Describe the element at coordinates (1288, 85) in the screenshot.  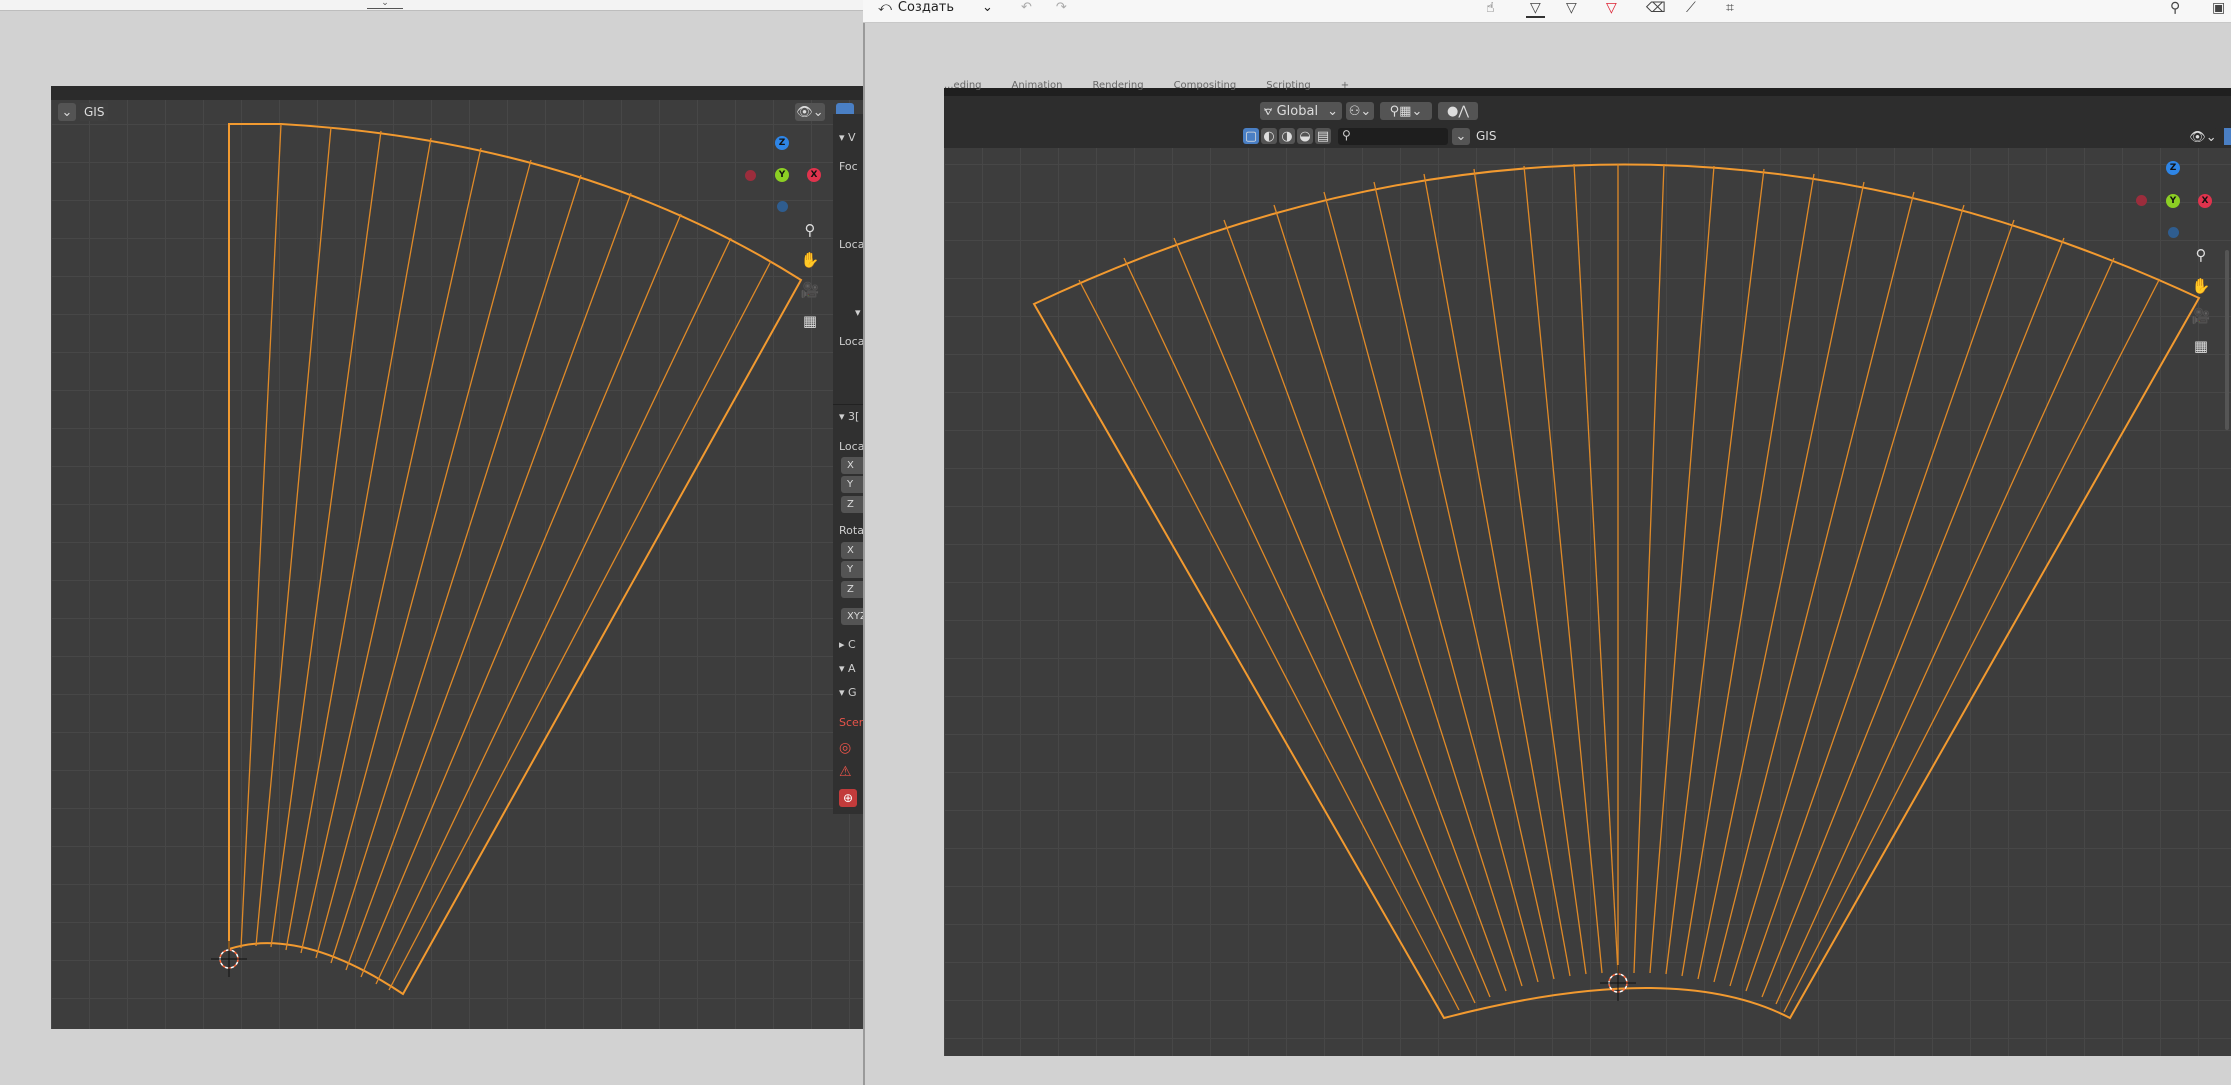
I see `tab-scripting: Scripting` at that location.